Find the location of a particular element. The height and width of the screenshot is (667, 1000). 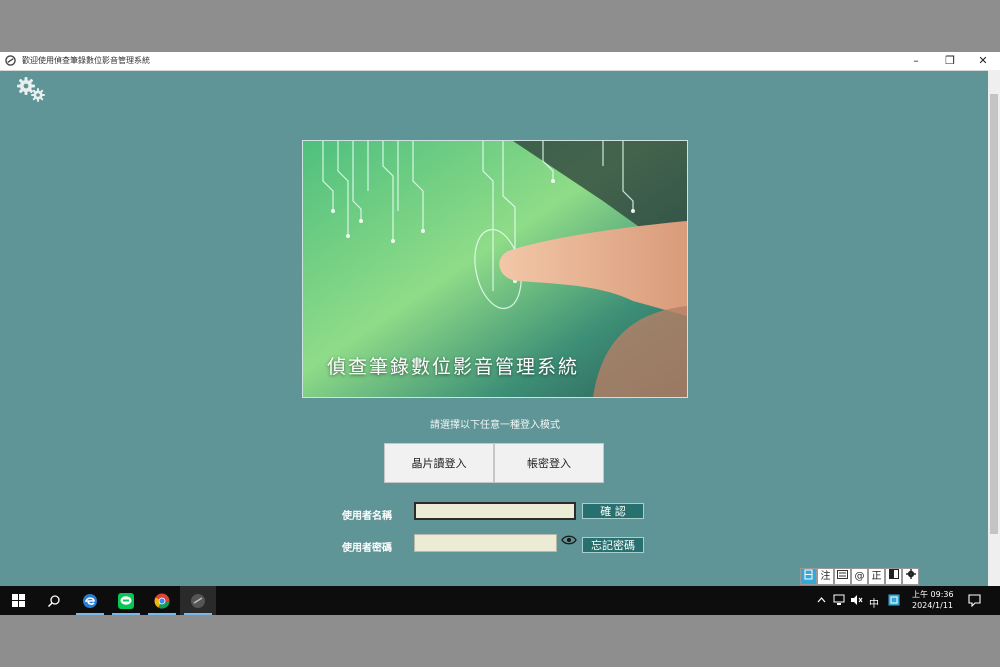

login-prompt: 請選擇以下任意一種登入模式 is located at coordinates (495, 425).